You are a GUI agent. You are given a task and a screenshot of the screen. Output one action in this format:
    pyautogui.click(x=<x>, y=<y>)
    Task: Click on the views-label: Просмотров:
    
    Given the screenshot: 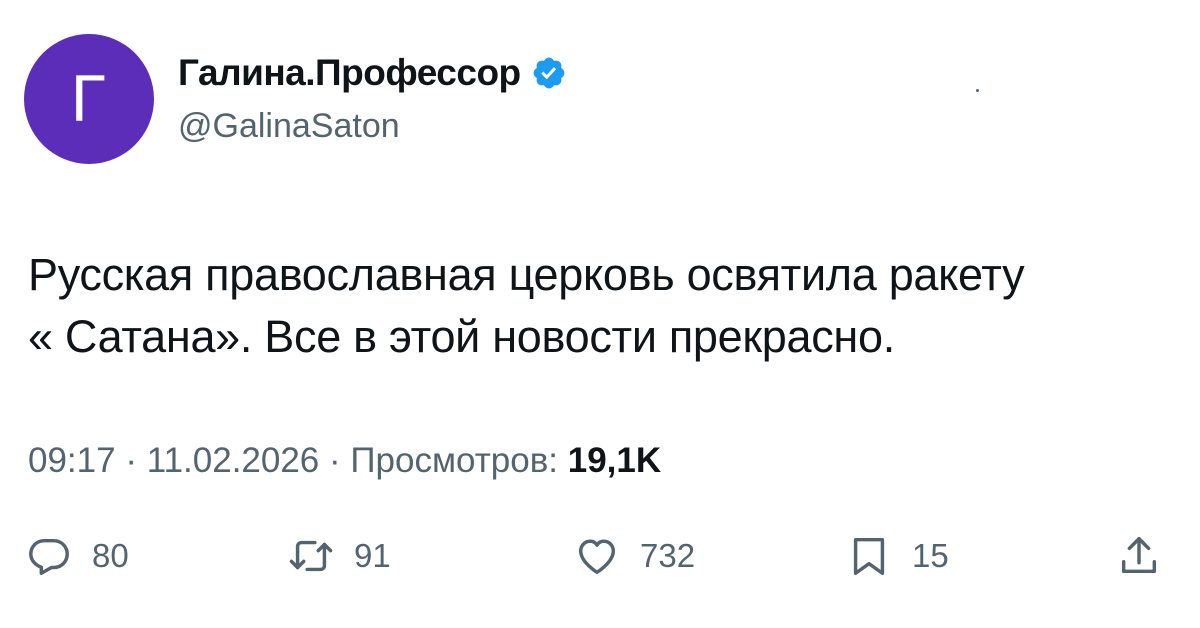 What is the action you would take?
    pyautogui.click(x=454, y=460)
    